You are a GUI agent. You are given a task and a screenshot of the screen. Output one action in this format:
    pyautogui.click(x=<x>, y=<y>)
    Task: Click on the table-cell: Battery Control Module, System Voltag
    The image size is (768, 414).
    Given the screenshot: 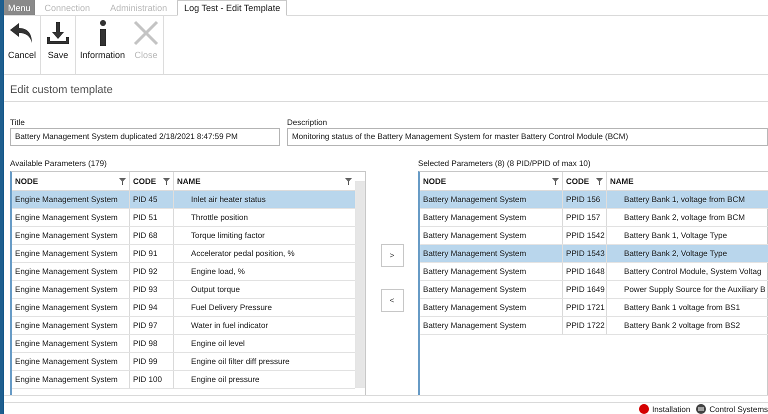 What is the action you would take?
    pyautogui.click(x=687, y=272)
    